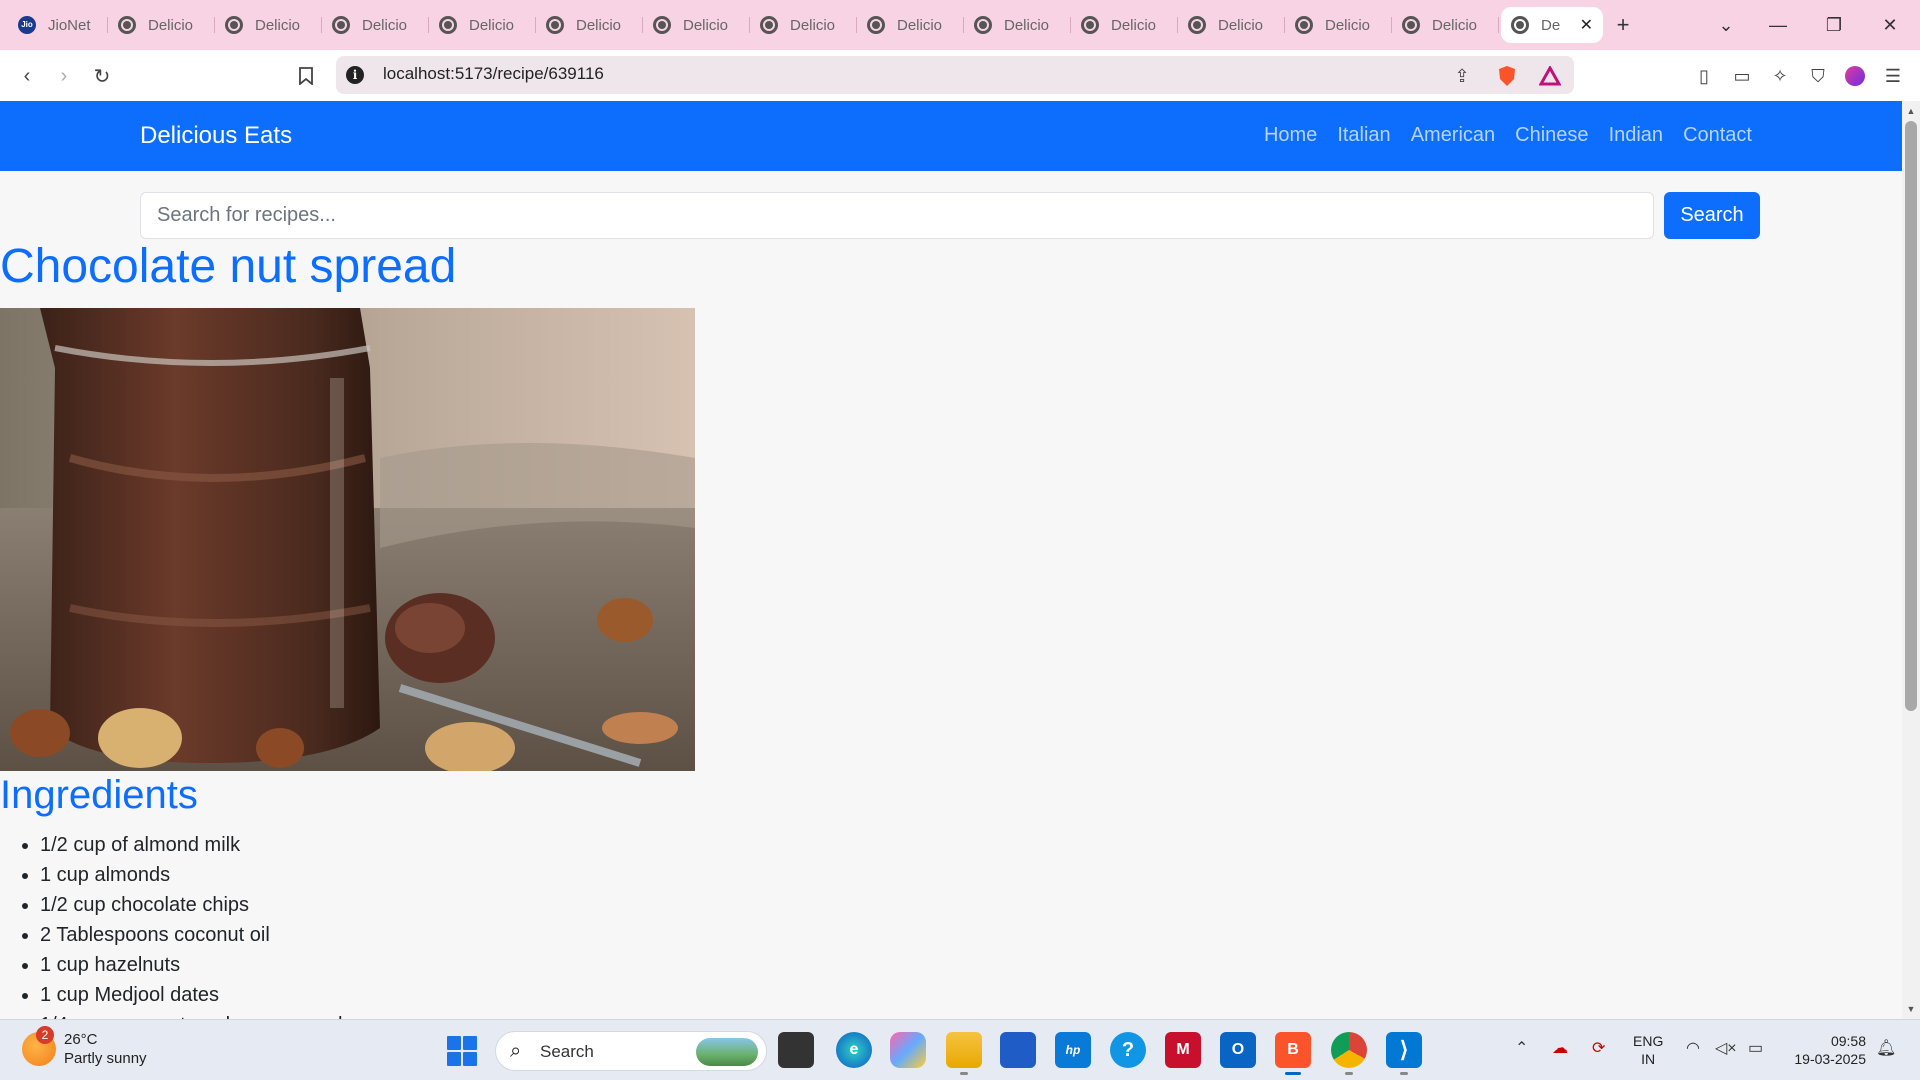  What do you see at coordinates (462, 1051) in the screenshot?
I see `start-button` at bounding box center [462, 1051].